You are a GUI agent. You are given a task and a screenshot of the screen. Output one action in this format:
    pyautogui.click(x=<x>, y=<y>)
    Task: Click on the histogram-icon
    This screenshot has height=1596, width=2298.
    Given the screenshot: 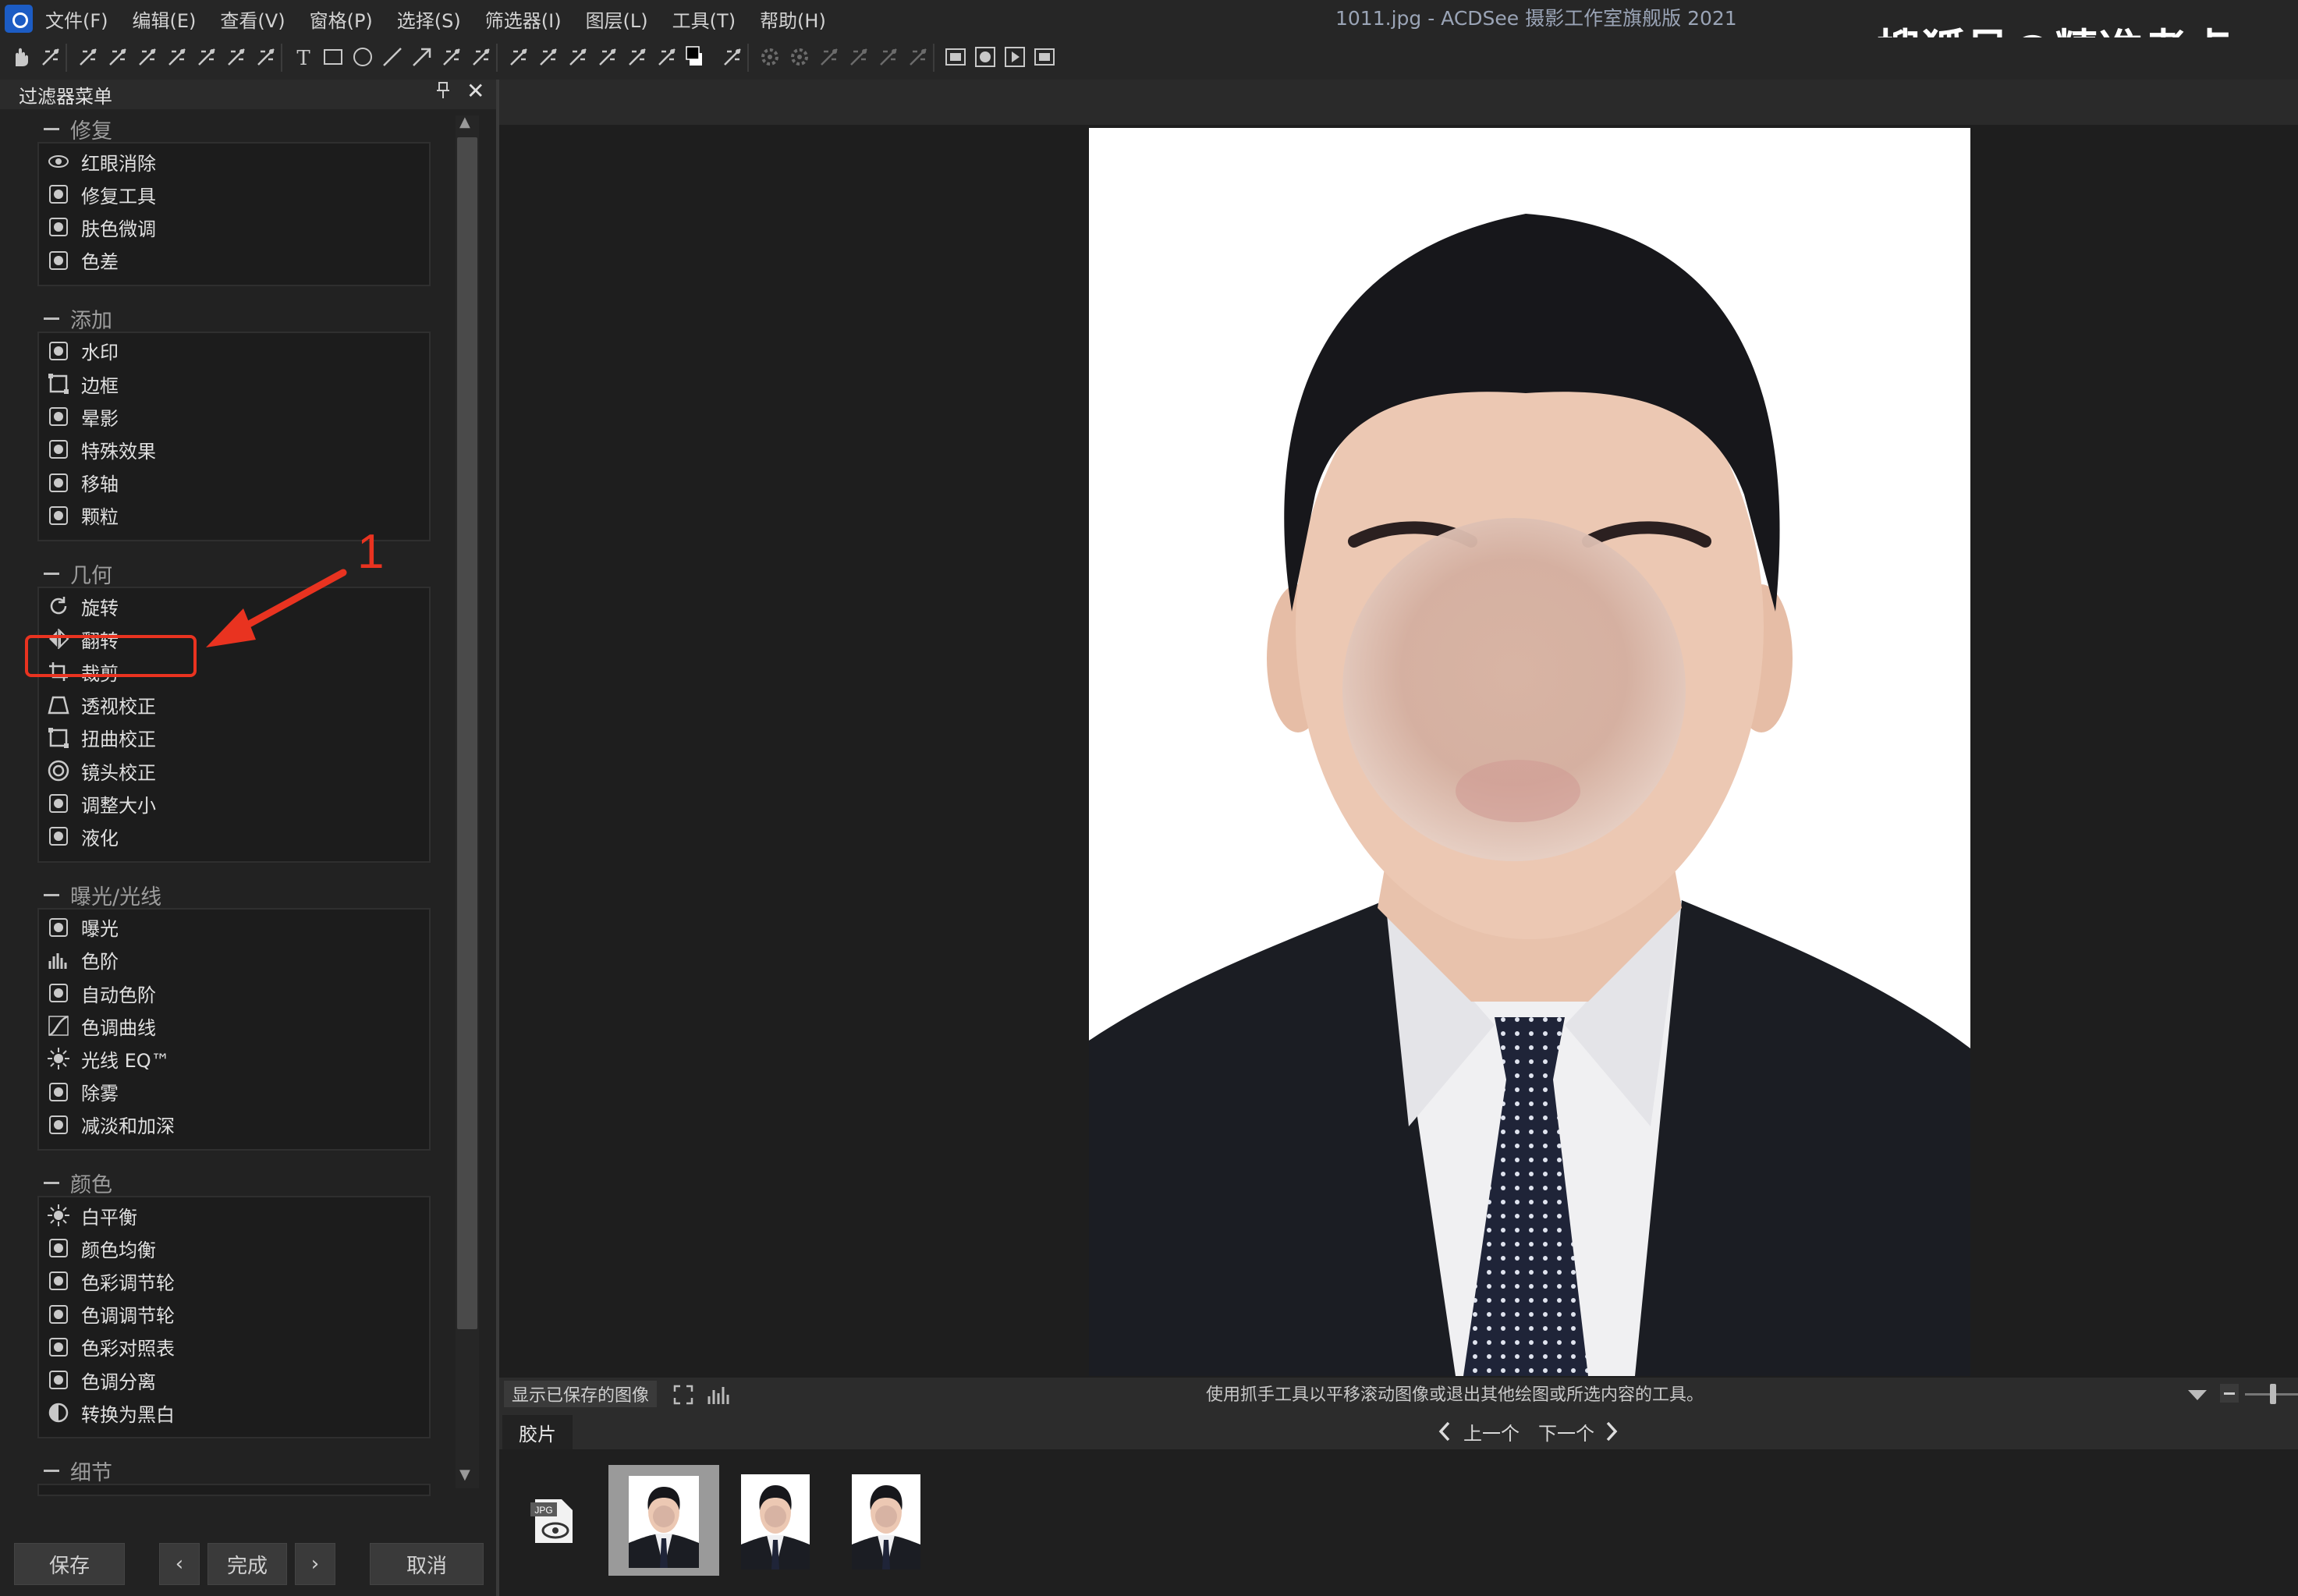 What is the action you would take?
    pyautogui.click(x=718, y=1396)
    